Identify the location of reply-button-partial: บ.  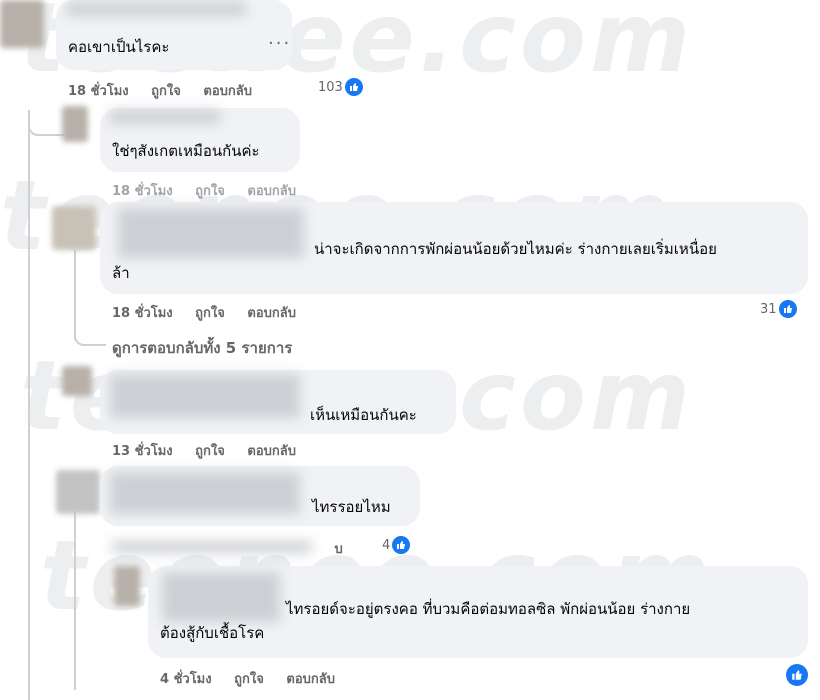
(339, 549).